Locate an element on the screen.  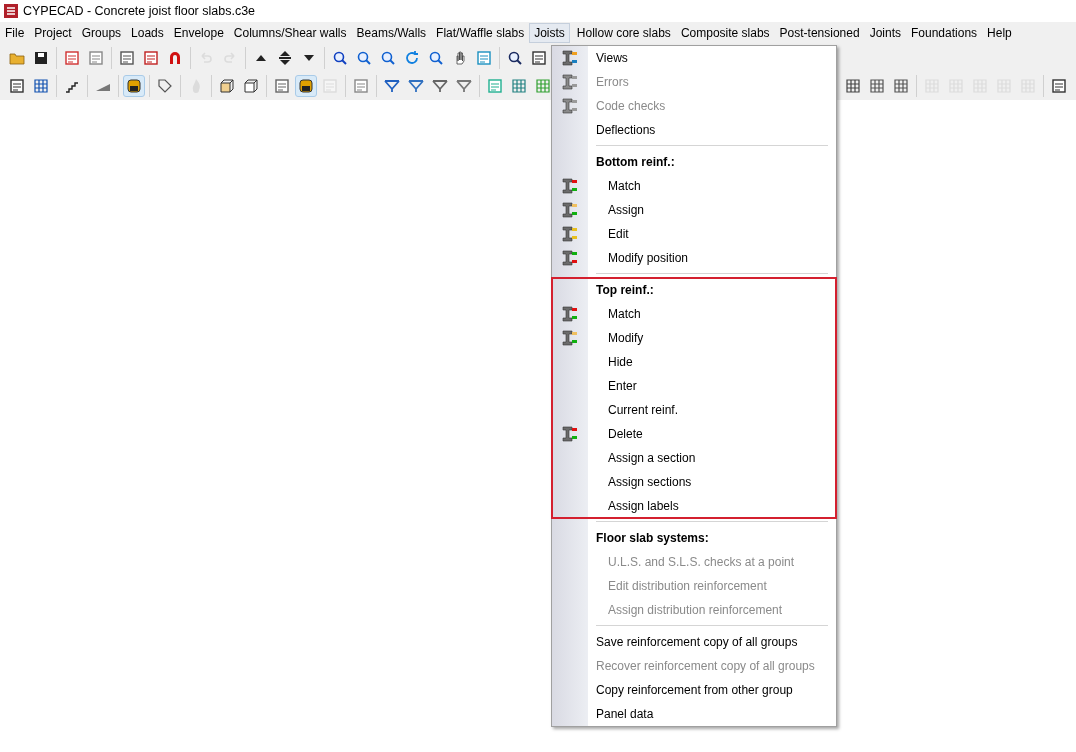
menu-item: Loads is located at coordinates (147, 33).